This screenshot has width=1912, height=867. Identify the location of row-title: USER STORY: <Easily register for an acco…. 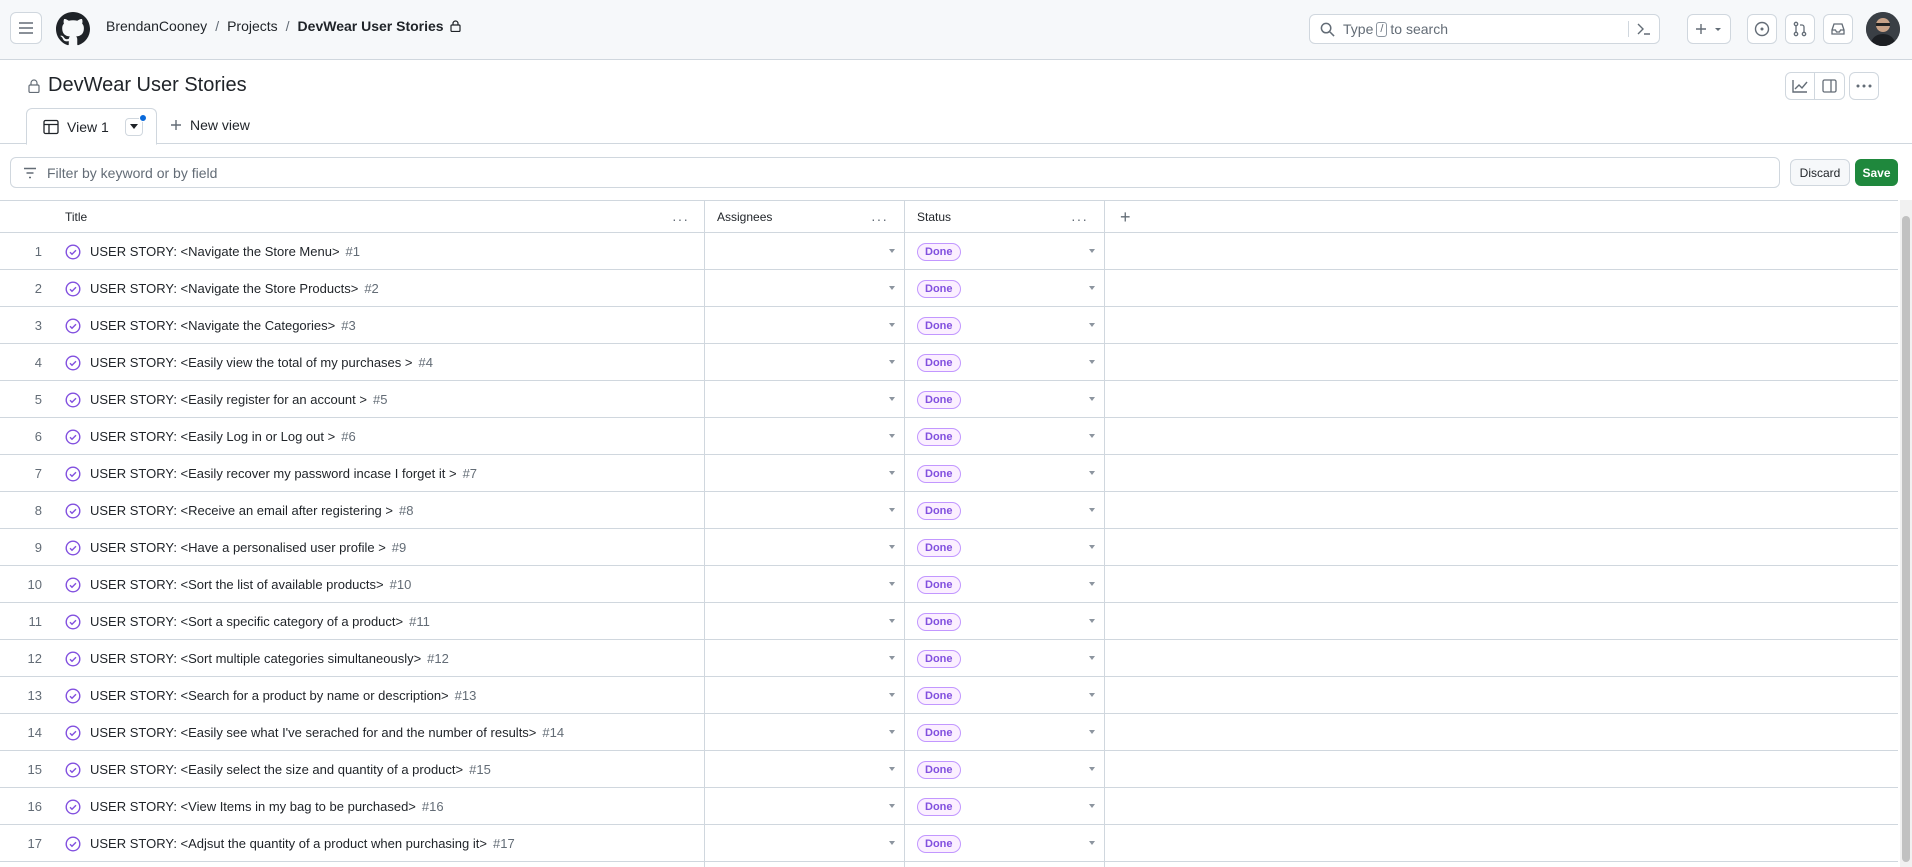
(238, 399).